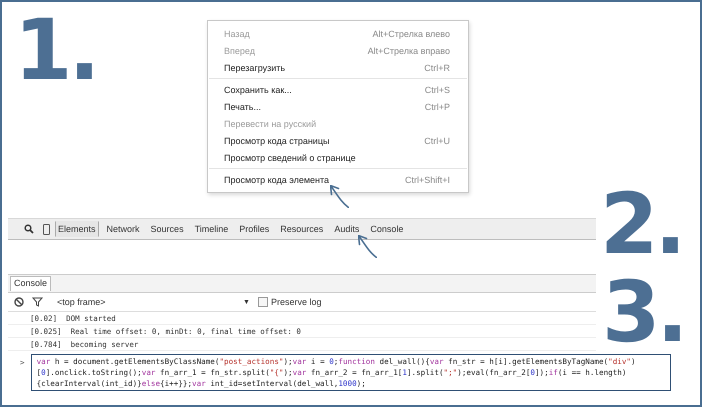  I want to click on step-number: 3., so click(643, 312).